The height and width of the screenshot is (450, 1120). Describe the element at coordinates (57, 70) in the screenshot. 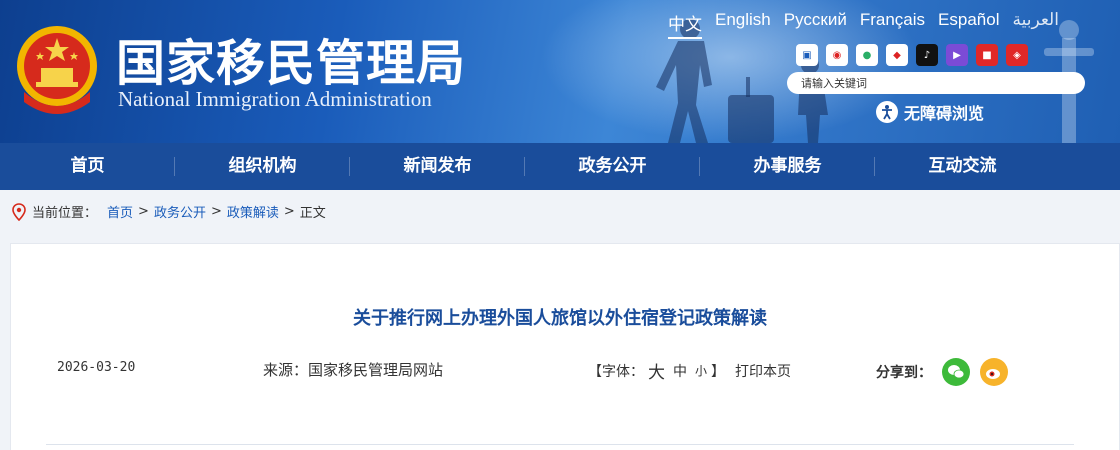

I see `national-emblem-icon` at that location.